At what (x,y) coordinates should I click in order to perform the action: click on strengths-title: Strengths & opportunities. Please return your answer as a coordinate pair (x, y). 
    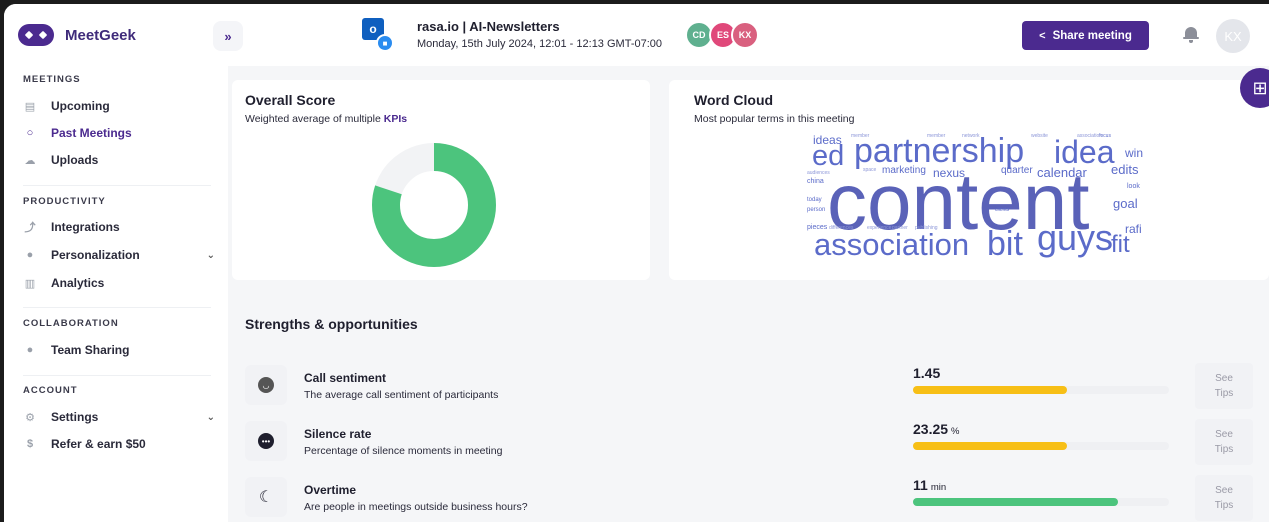
    Looking at the image, I should click on (331, 324).